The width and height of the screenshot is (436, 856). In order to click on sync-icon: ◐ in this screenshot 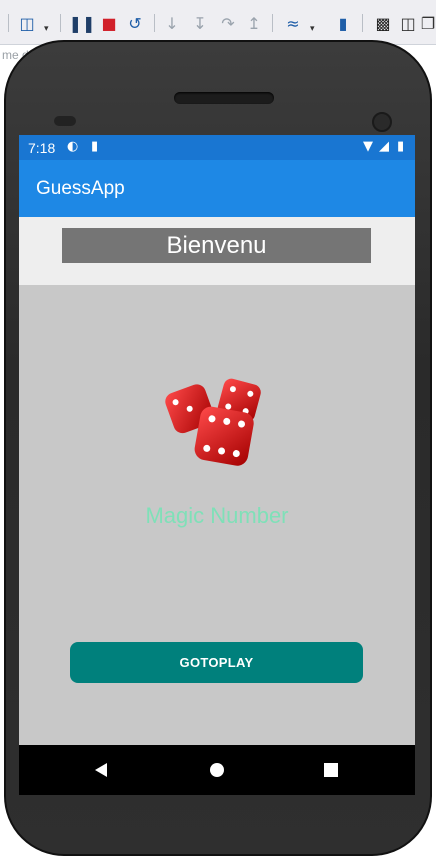, I will do `click(73, 146)`.